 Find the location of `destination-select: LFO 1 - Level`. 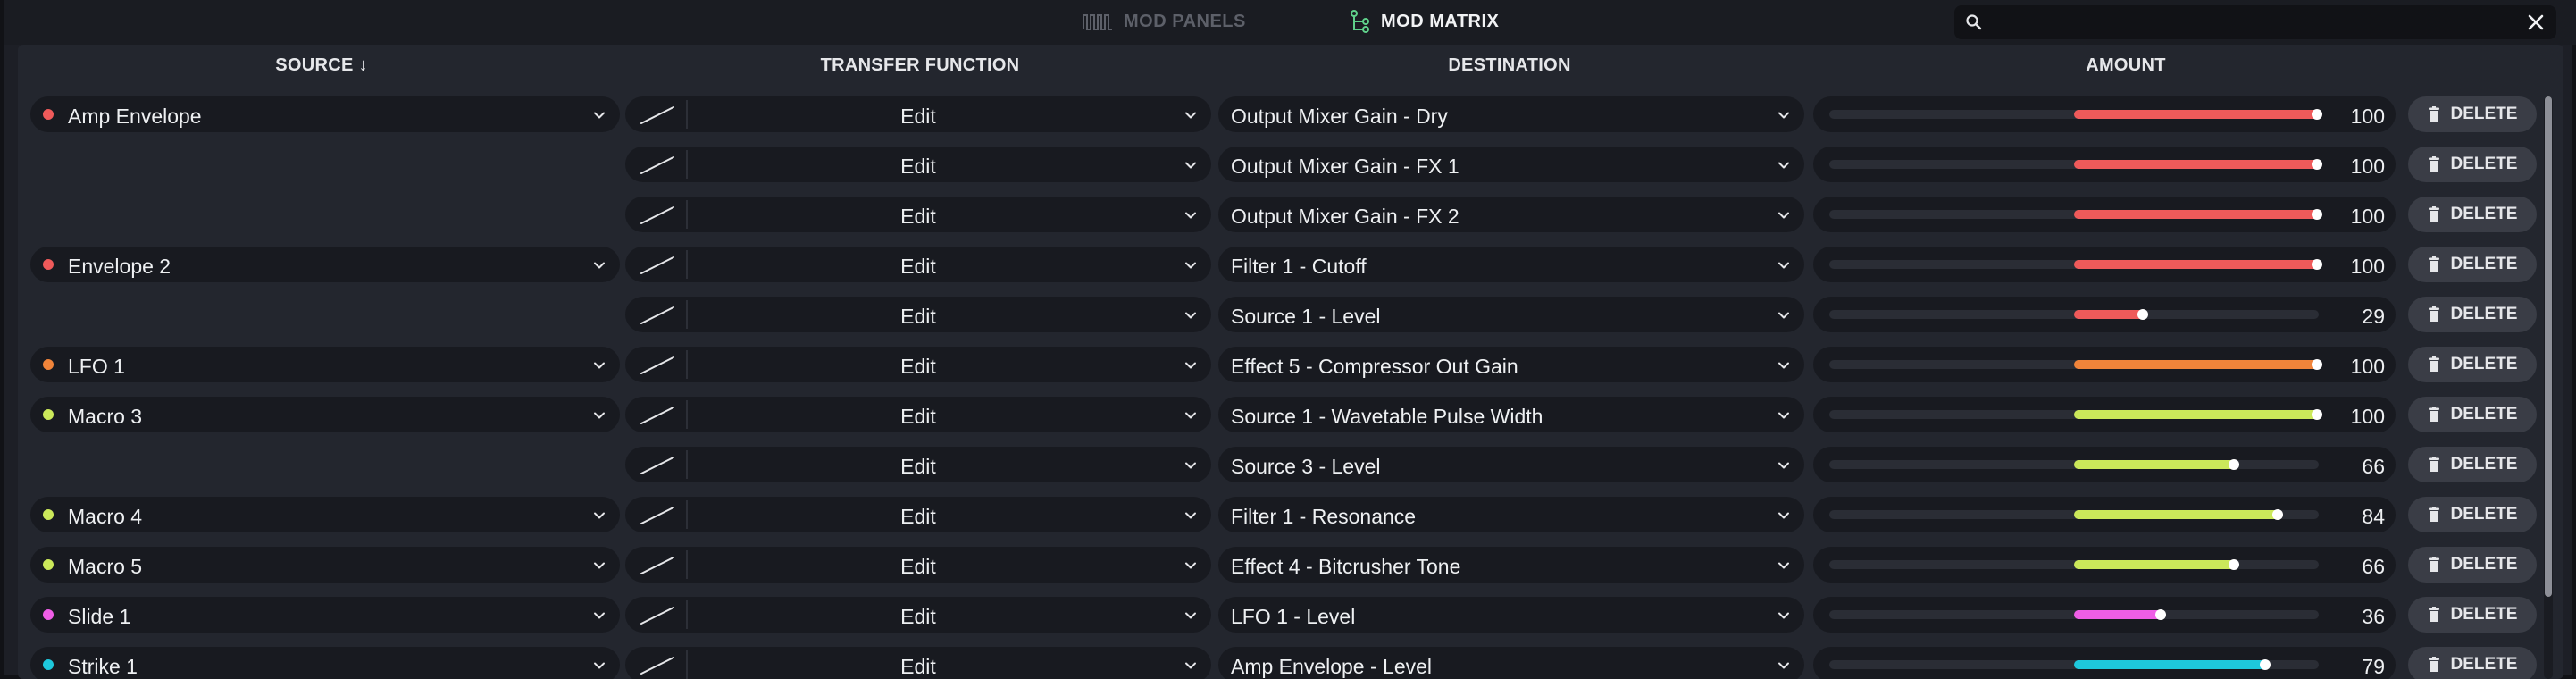

destination-select: LFO 1 - Level is located at coordinates (1511, 615).